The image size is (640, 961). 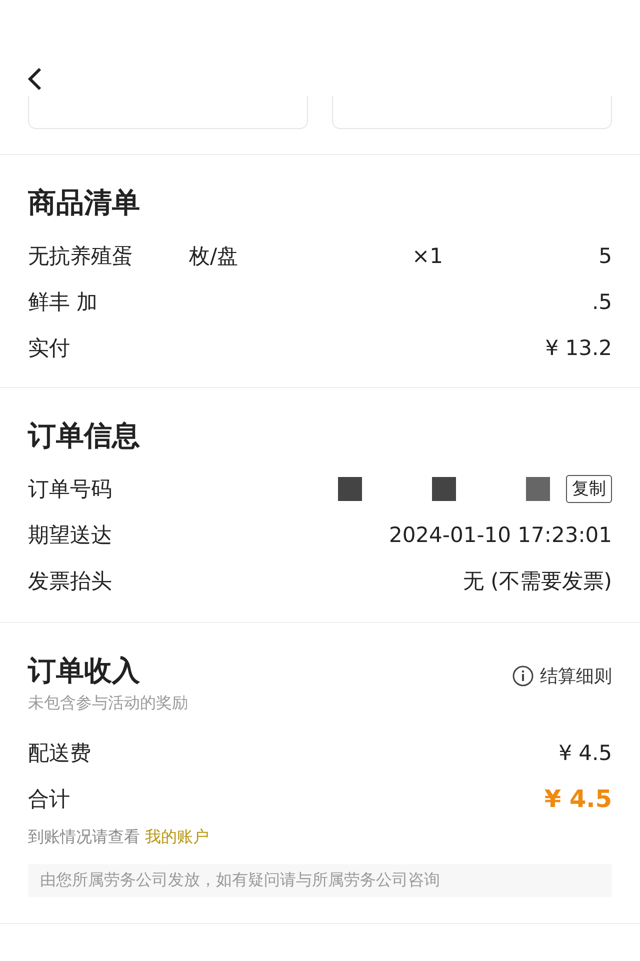 What do you see at coordinates (578, 348) in the screenshot?
I see `paid-amount: ¥ 13.2` at bounding box center [578, 348].